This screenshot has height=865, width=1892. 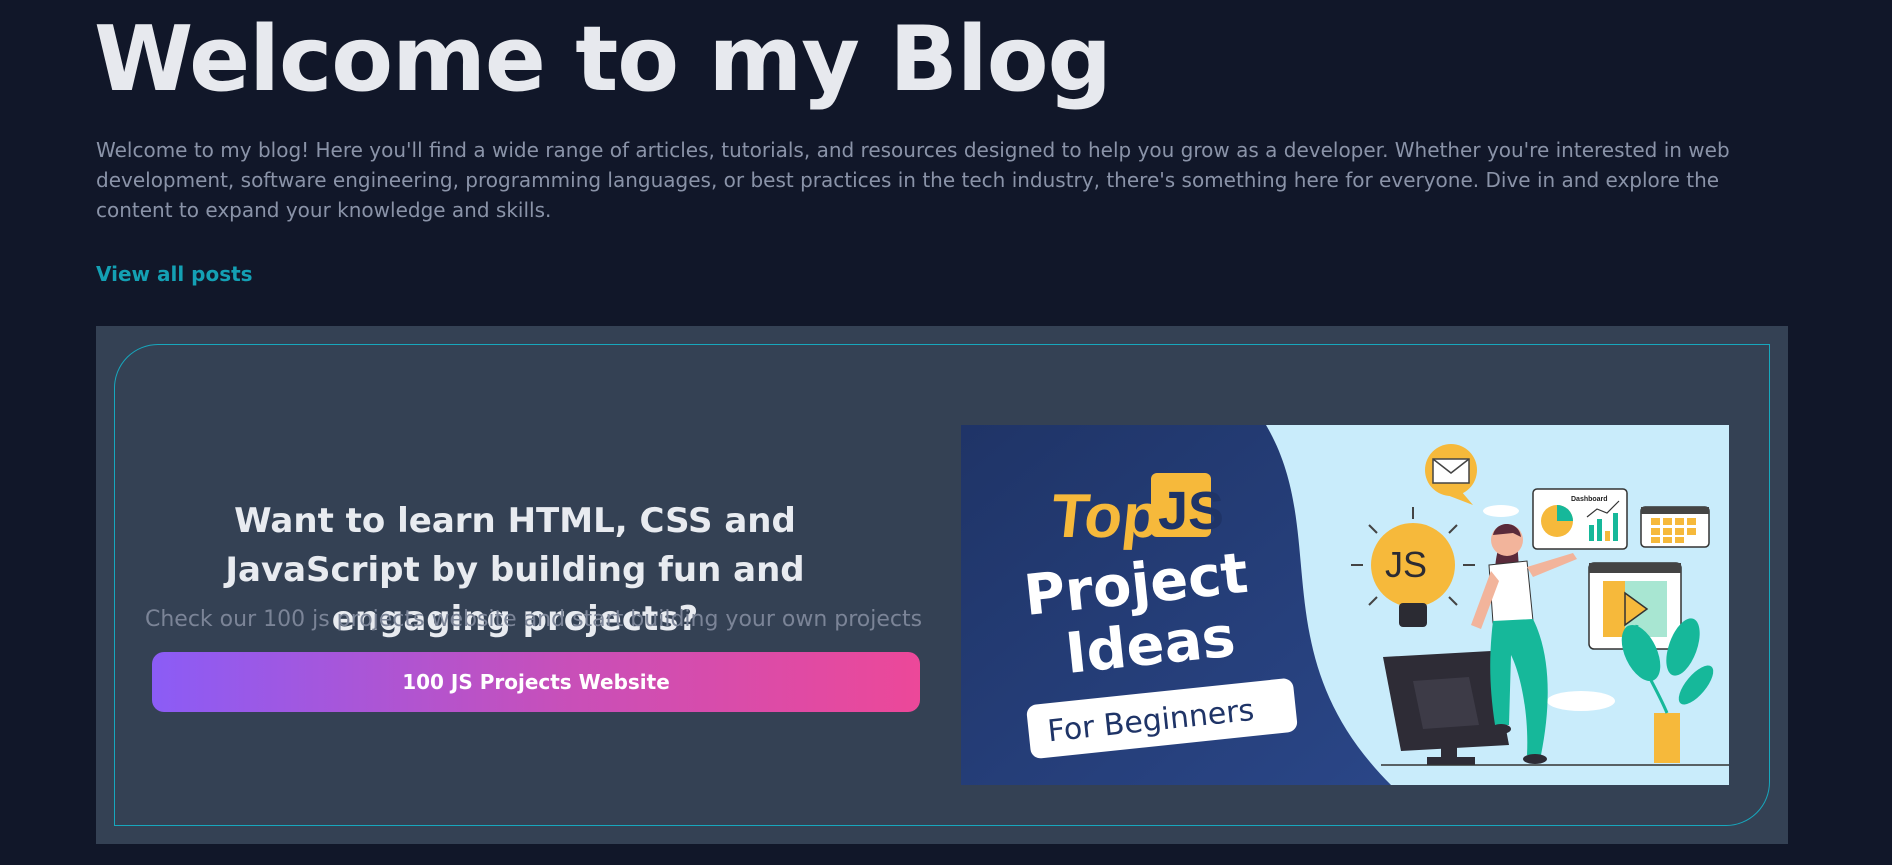 I want to click on dashboard-label: Dashboard, so click(x=1589, y=499).